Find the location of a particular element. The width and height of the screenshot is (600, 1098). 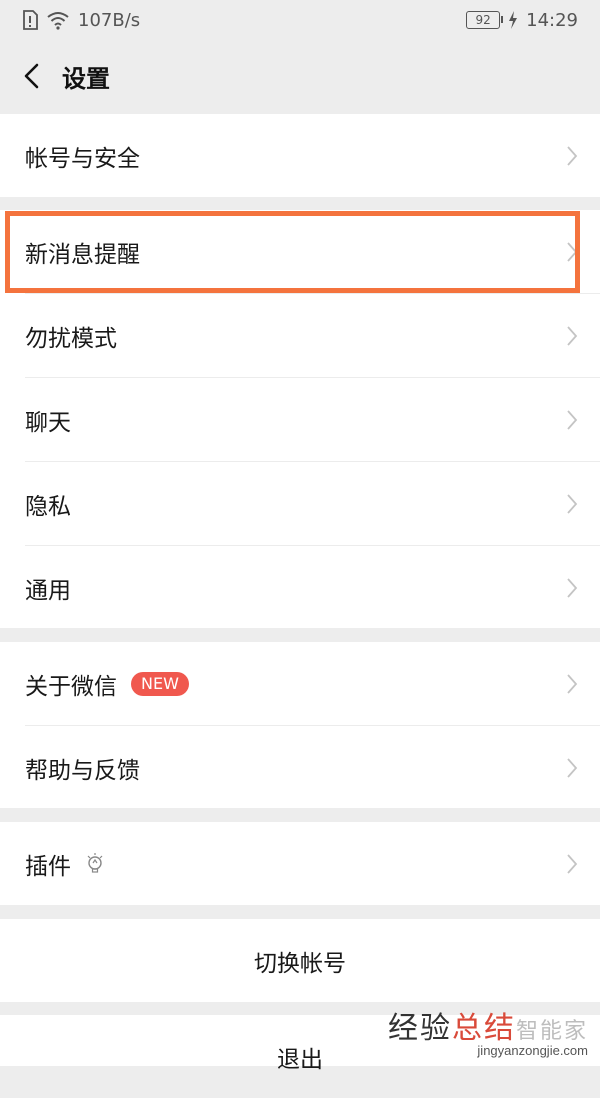

new-badge: NEW is located at coordinates (160, 683).